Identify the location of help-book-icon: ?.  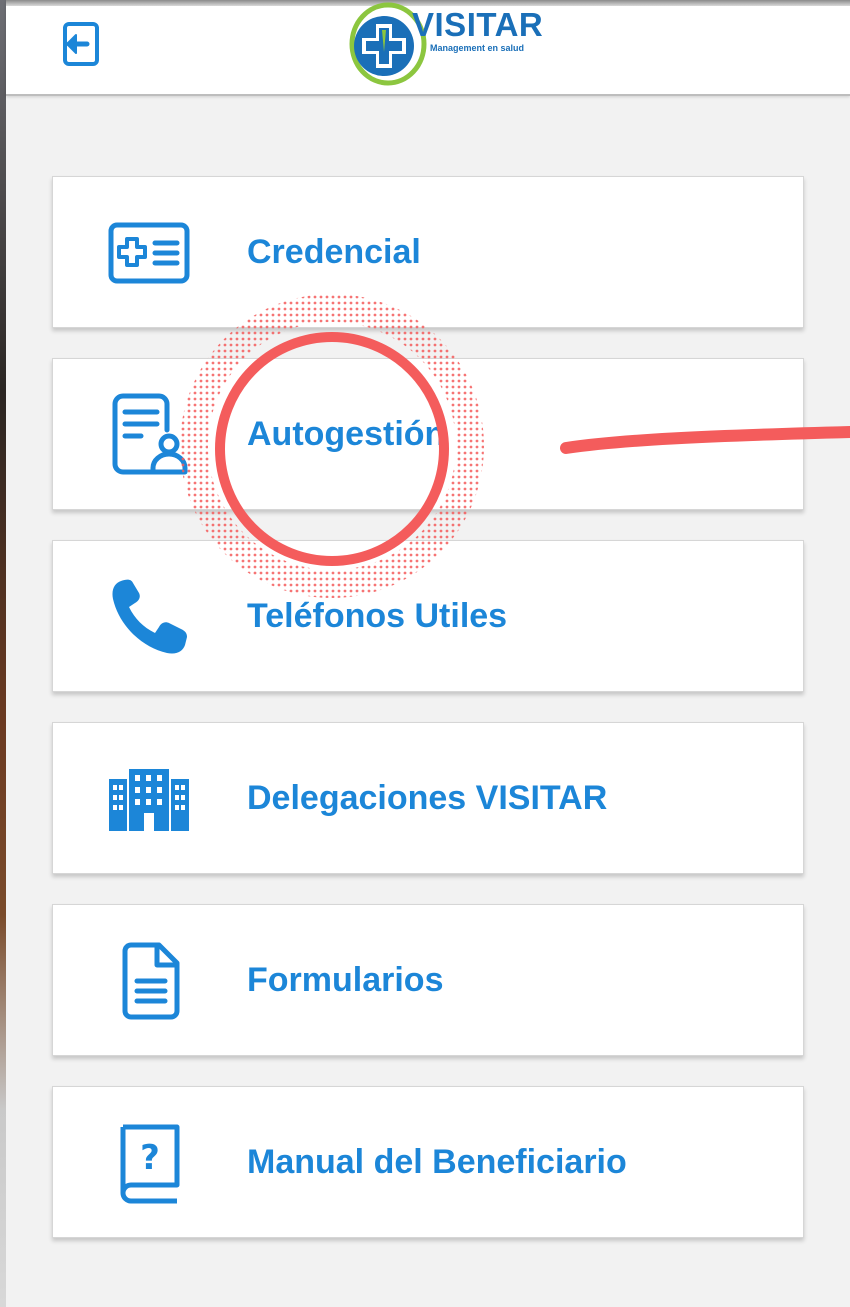
(149, 1164).